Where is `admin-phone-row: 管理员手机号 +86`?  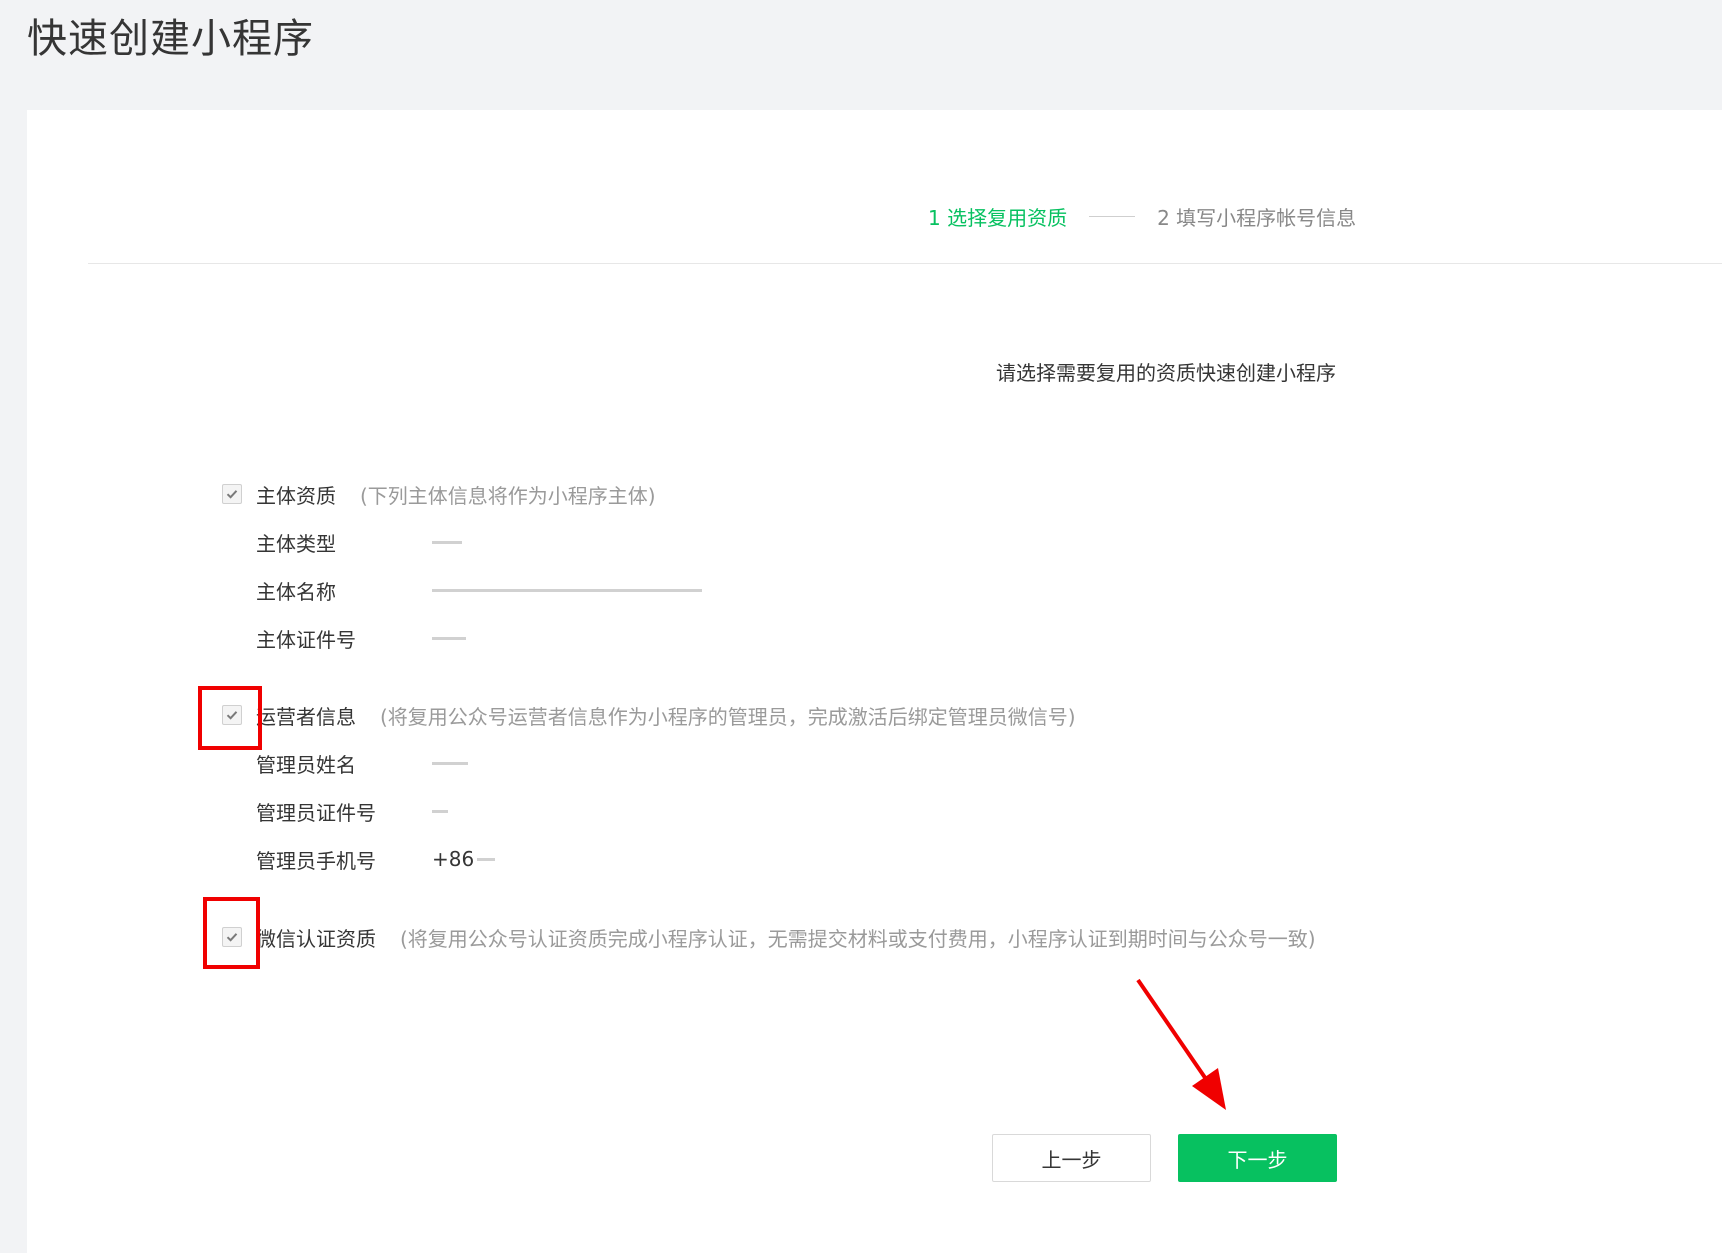
admin-phone-row: 管理员手机号 +86 is located at coordinates (376, 859).